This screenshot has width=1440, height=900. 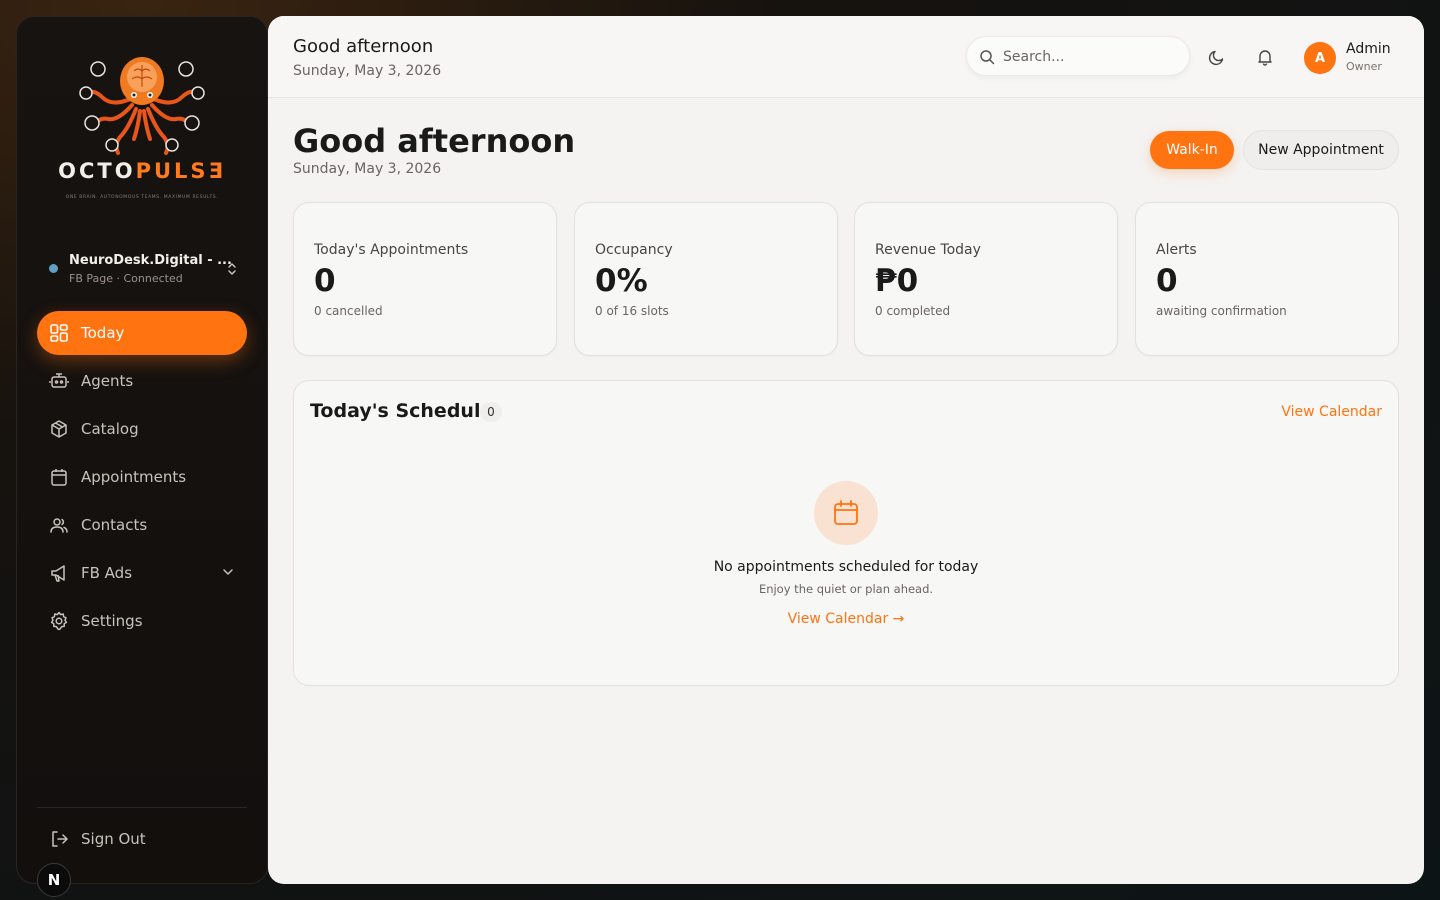 I want to click on new-appointment-button: New Appointment, so click(x=1321, y=150).